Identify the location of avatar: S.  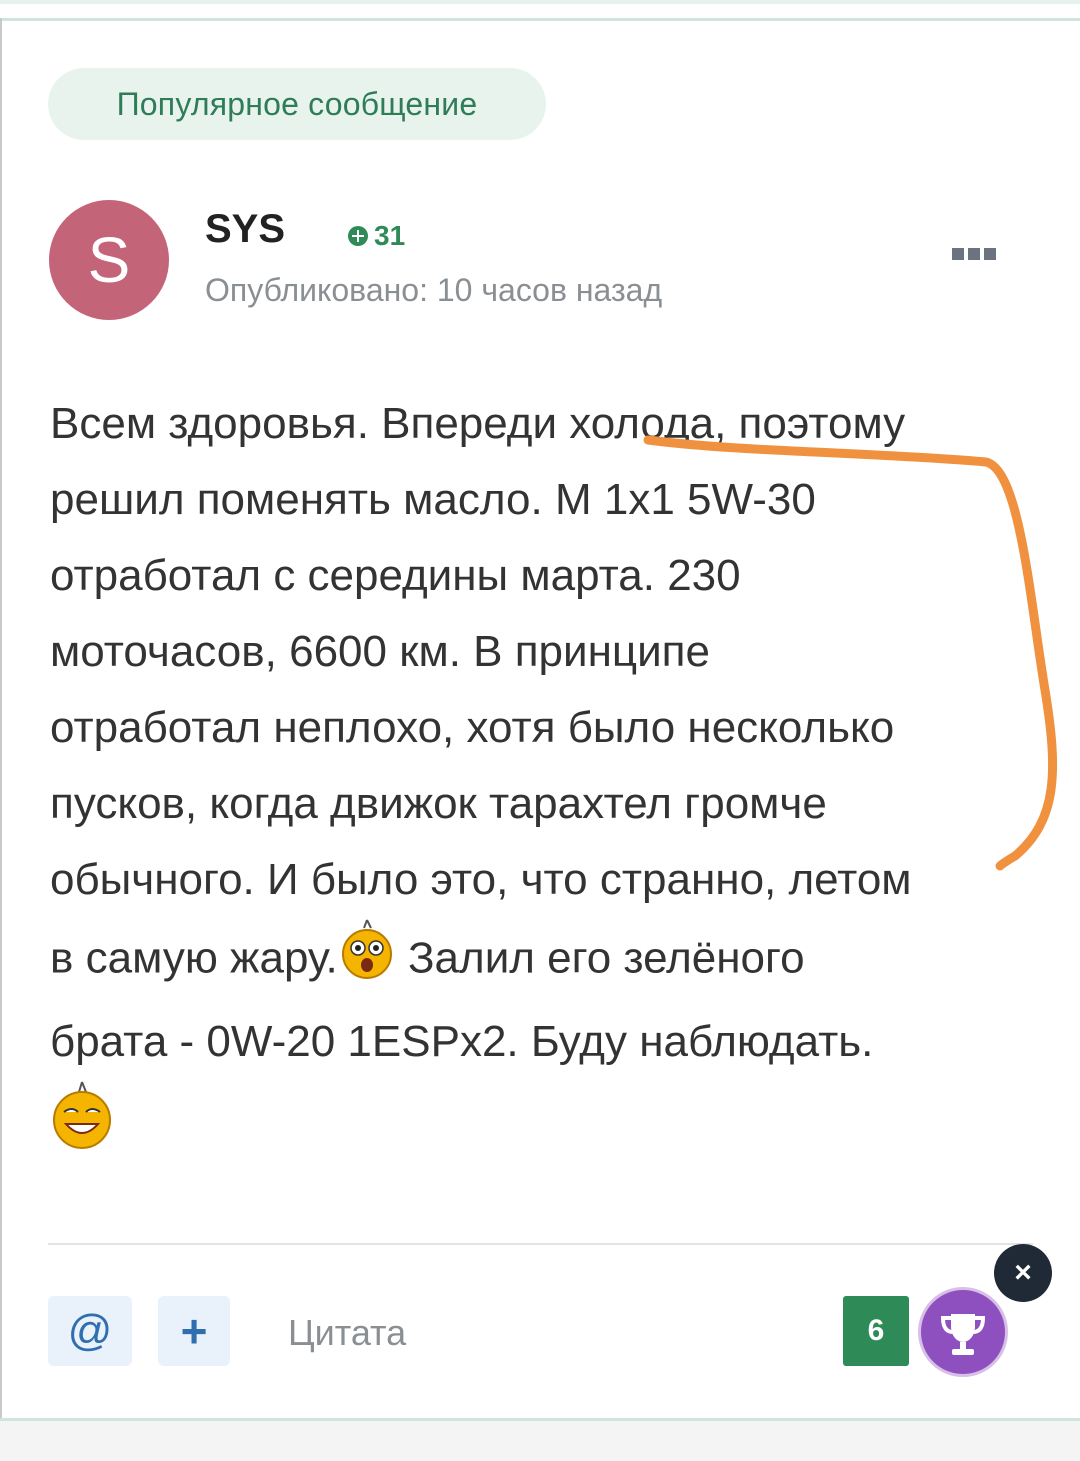
(109, 260).